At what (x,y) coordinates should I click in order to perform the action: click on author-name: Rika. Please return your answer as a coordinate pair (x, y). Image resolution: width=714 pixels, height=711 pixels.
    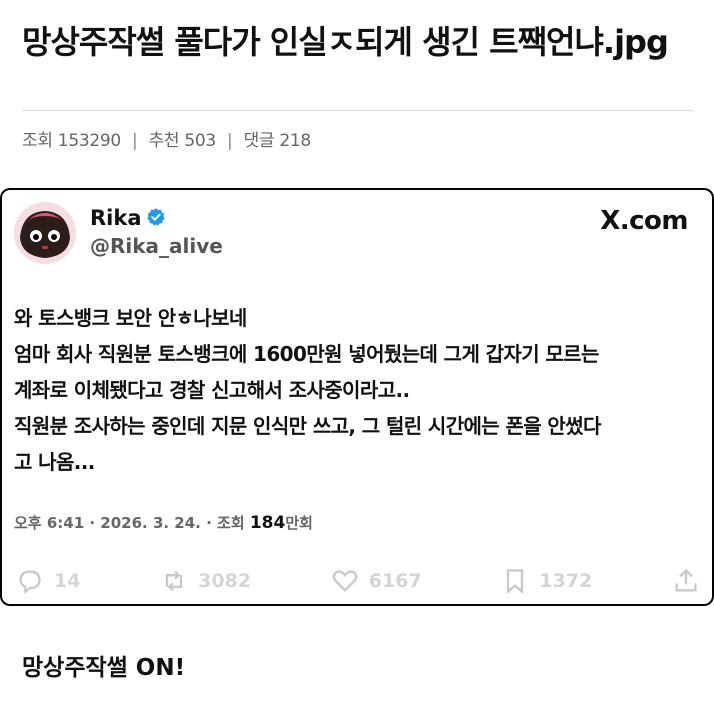
    Looking at the image, I should click on (116, 218).